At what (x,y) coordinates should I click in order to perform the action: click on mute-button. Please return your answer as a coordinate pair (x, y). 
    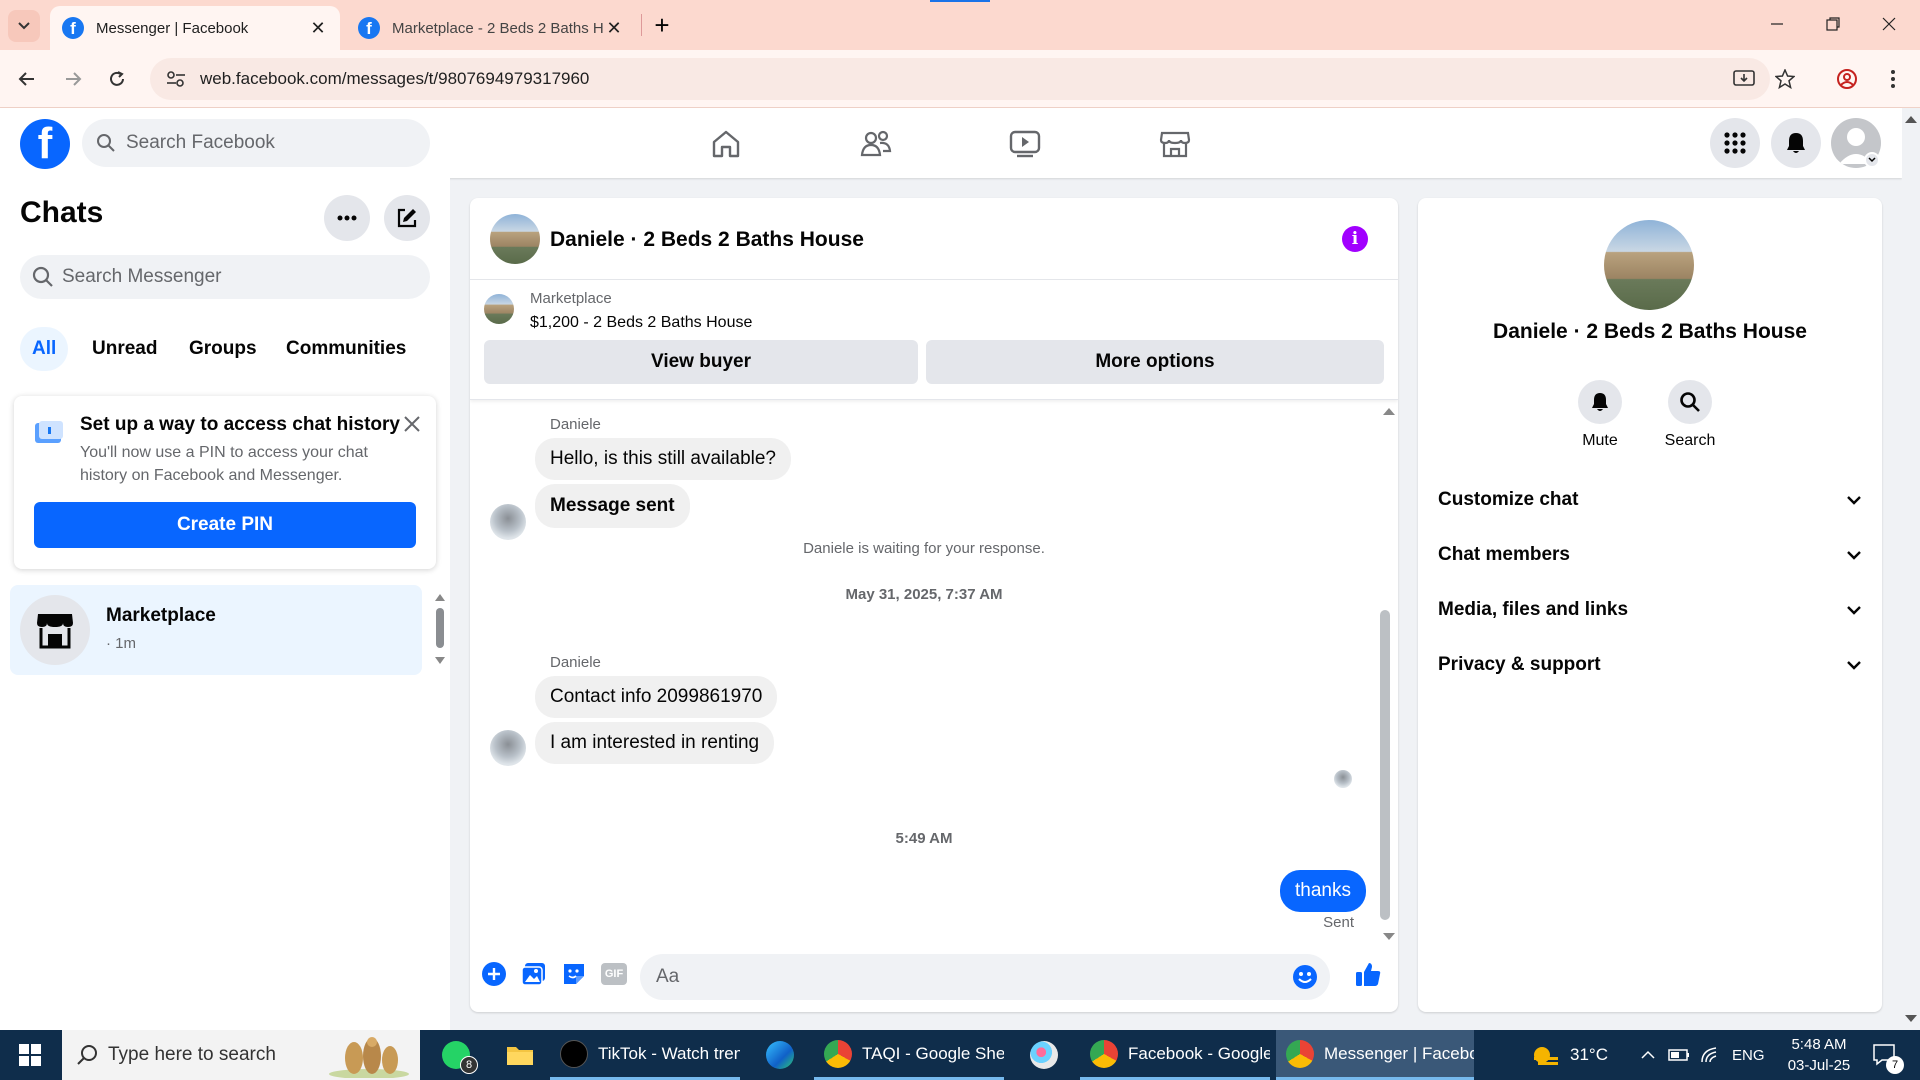
    Looking at the image, I should click on (1600, 402).